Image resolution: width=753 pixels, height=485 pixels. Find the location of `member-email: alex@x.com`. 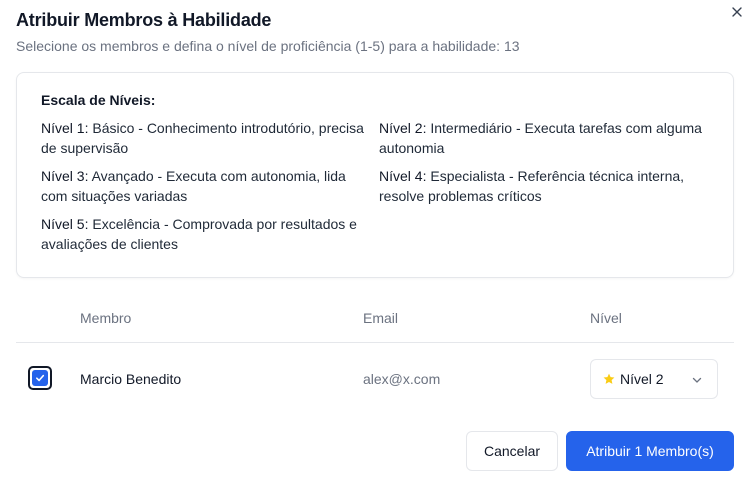

member-email: alex@x.com is located at coordinates (402, 379).